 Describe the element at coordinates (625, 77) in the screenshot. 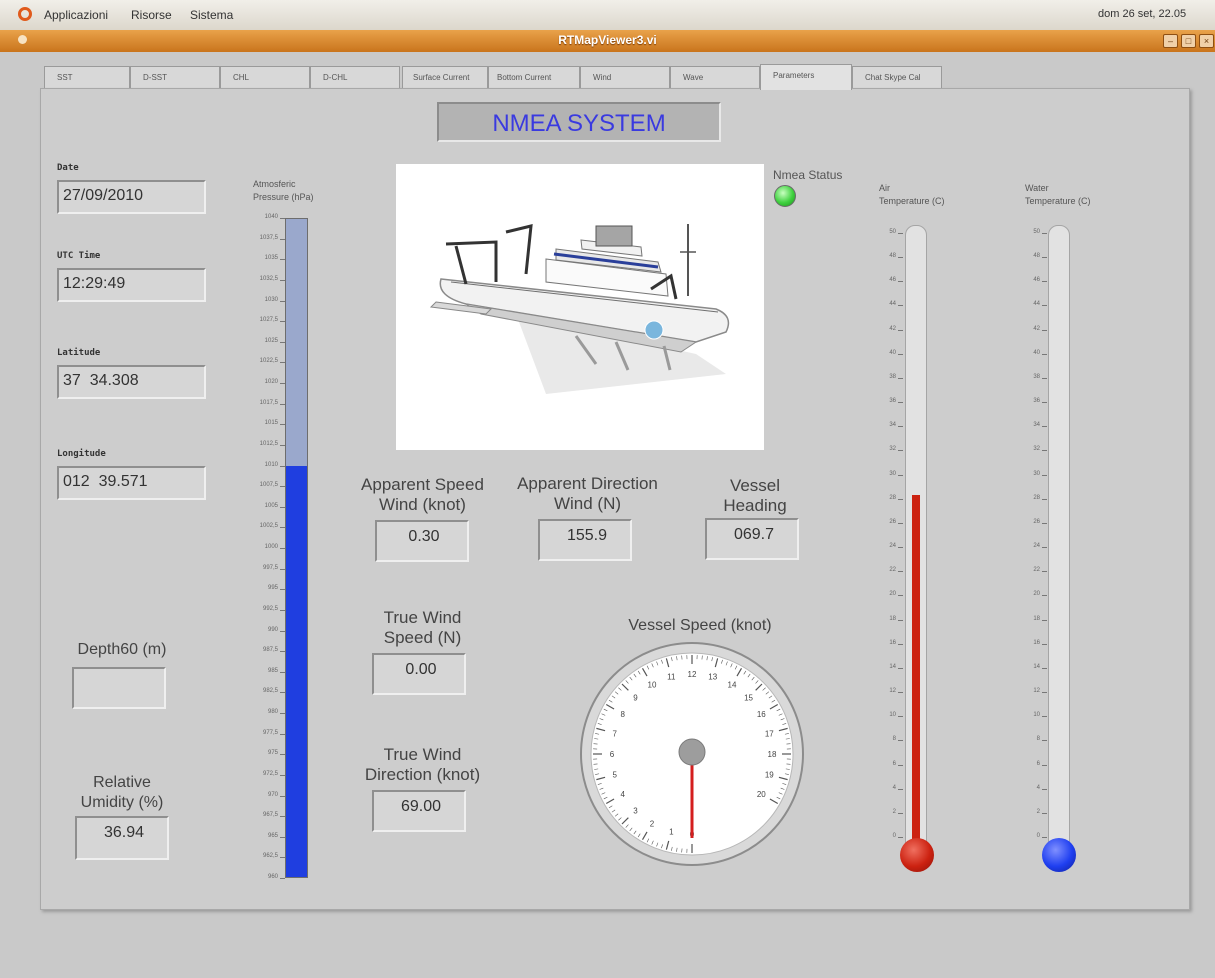

I see `tab-wind: Wind` at that location.